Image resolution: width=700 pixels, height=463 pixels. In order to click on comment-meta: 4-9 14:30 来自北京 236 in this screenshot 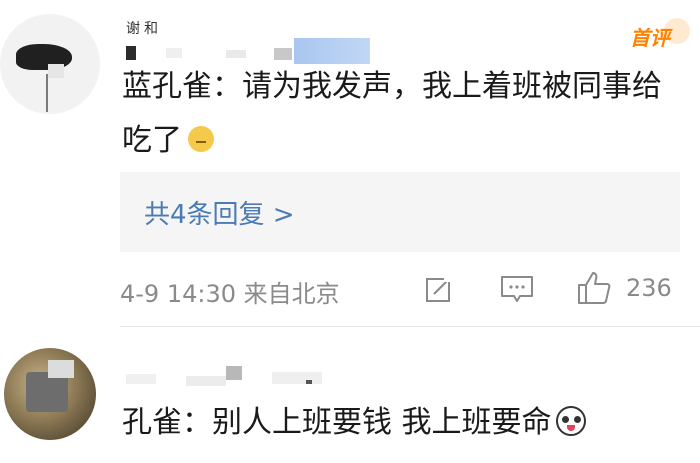, I will do `click(400, 290)`.